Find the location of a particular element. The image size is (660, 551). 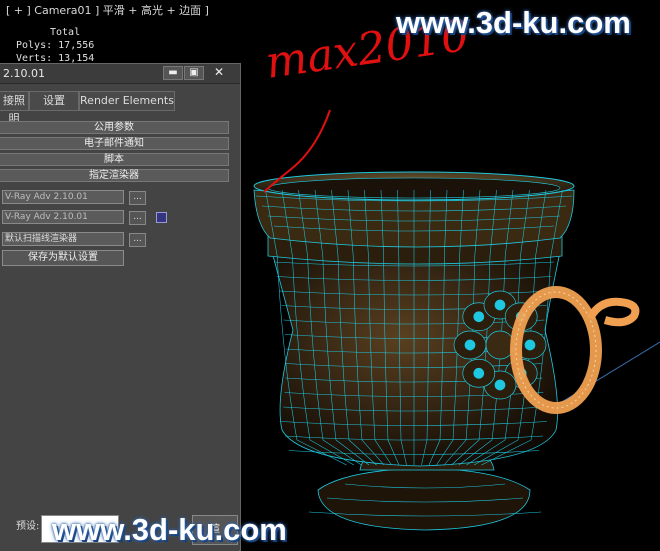

dialog-tabs: 接照明 设置 Render Elements is located at coordinates (119, 108).